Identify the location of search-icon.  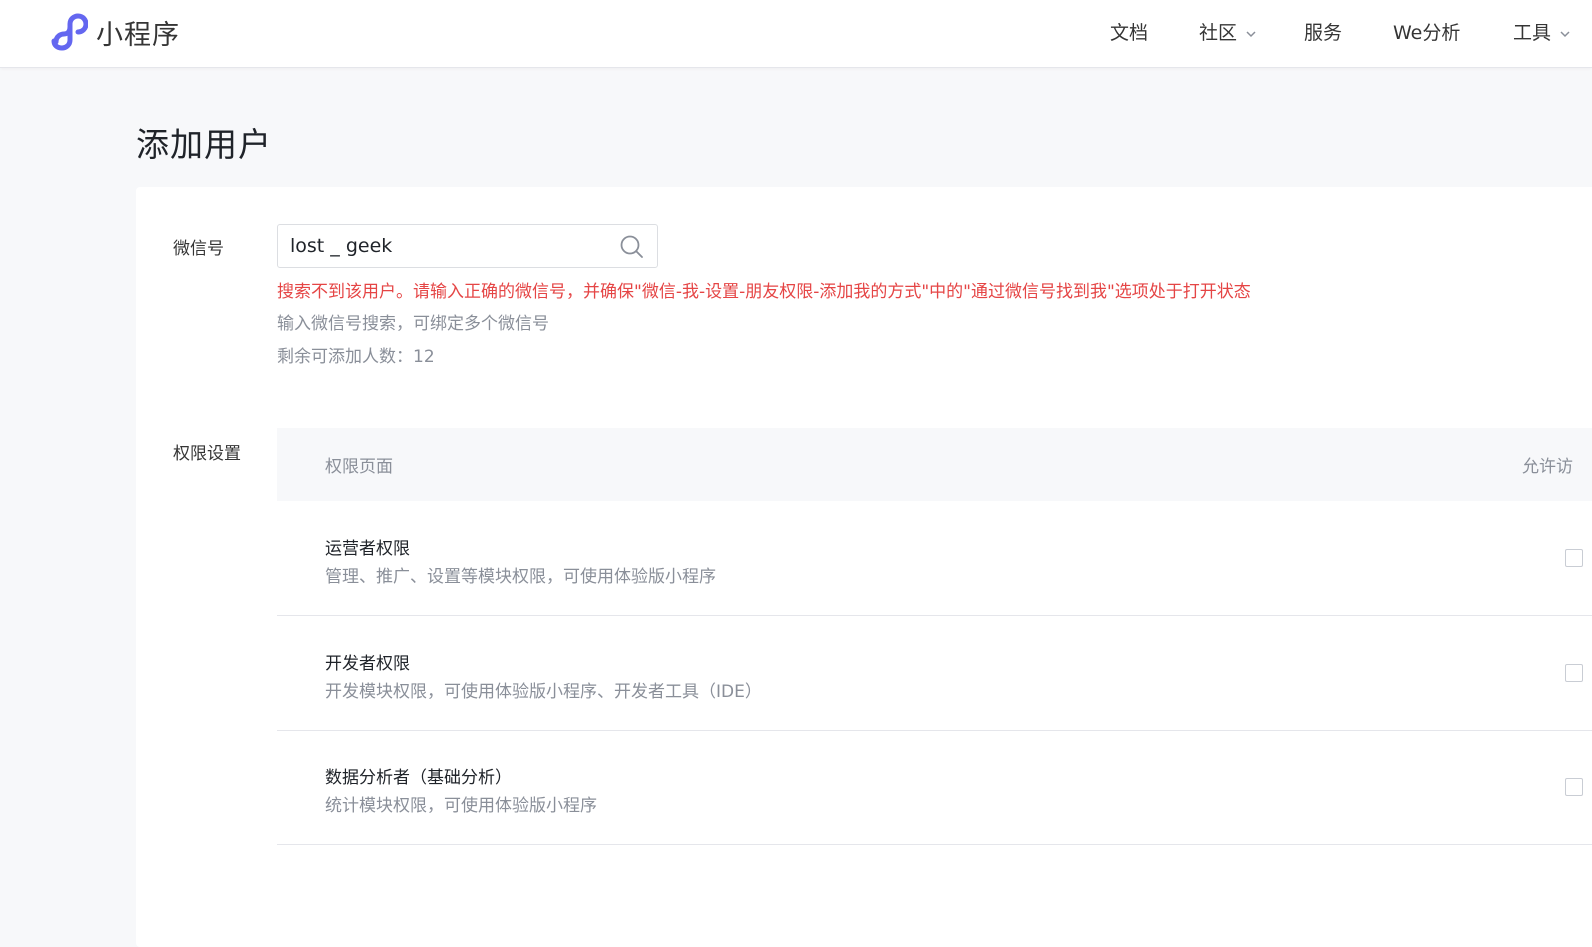
(632, 247).